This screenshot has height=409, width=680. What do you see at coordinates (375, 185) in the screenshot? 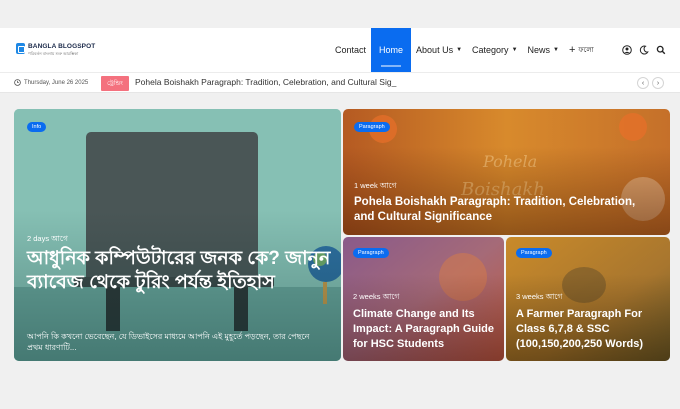
I see `post-time: 1 week আগে` at bounding box center [375, 185].